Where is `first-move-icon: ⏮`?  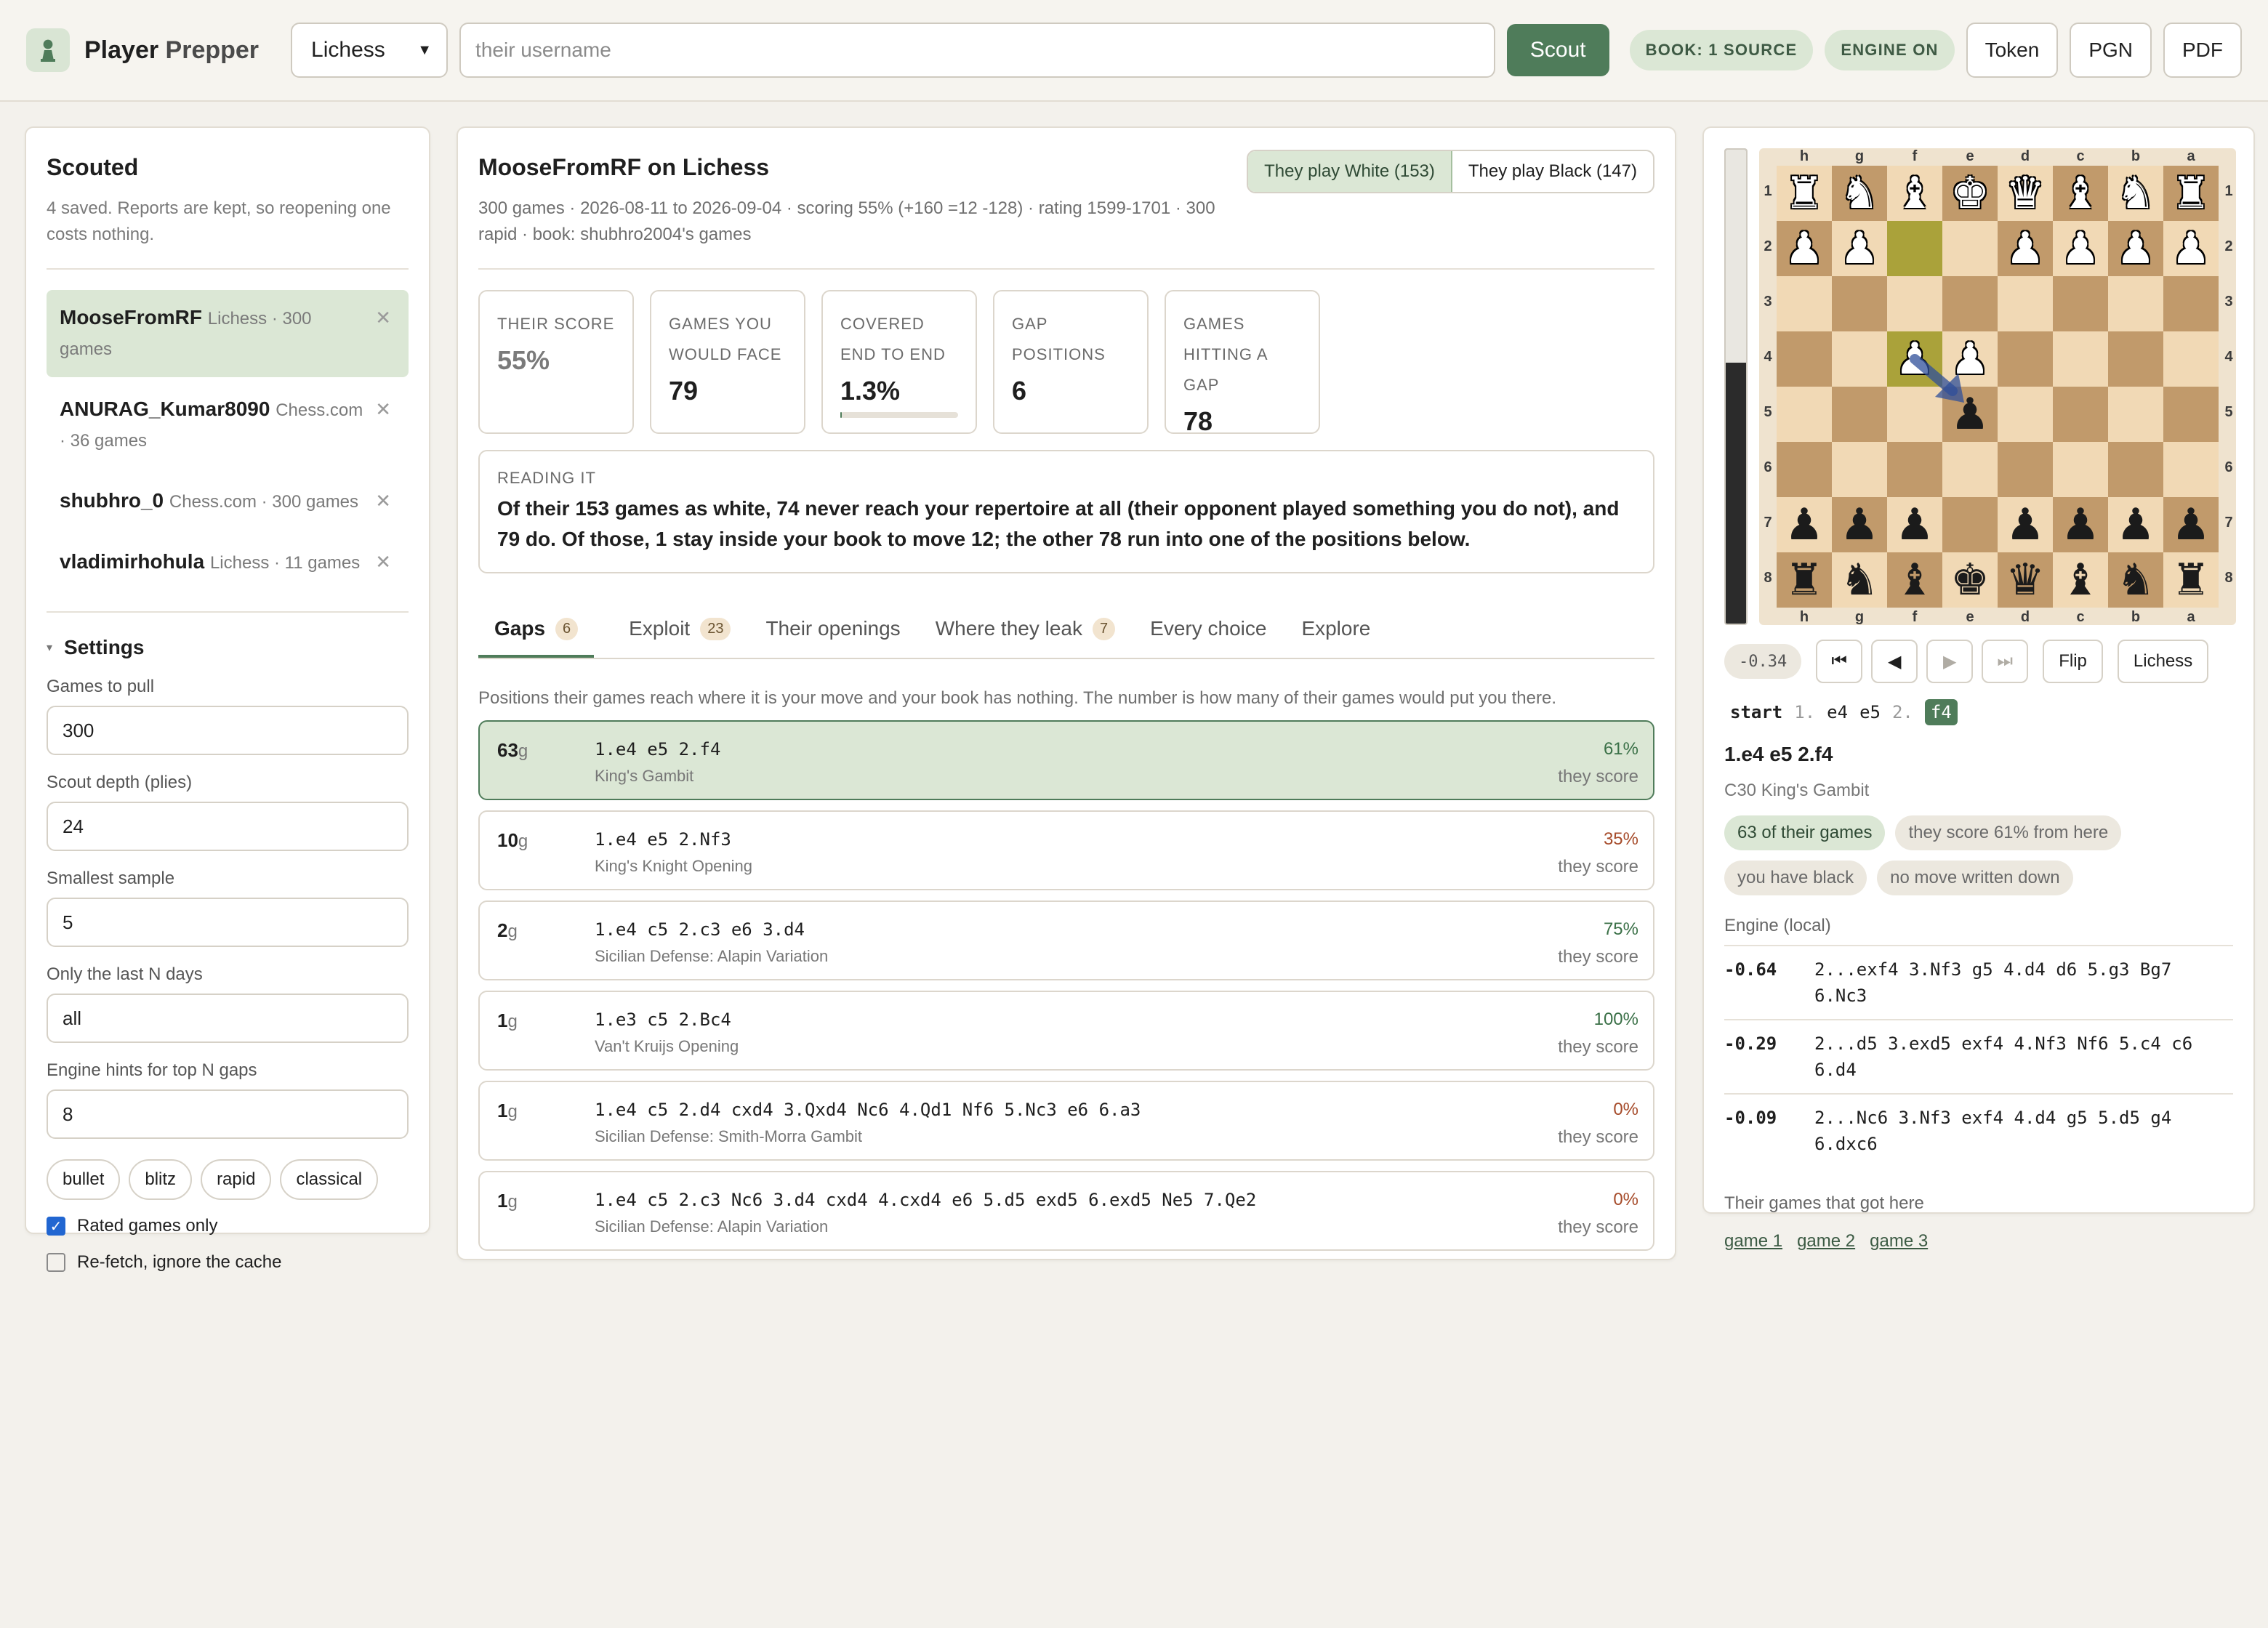 first-move-icon: ⏮ is located at coordinates (1839, 661).